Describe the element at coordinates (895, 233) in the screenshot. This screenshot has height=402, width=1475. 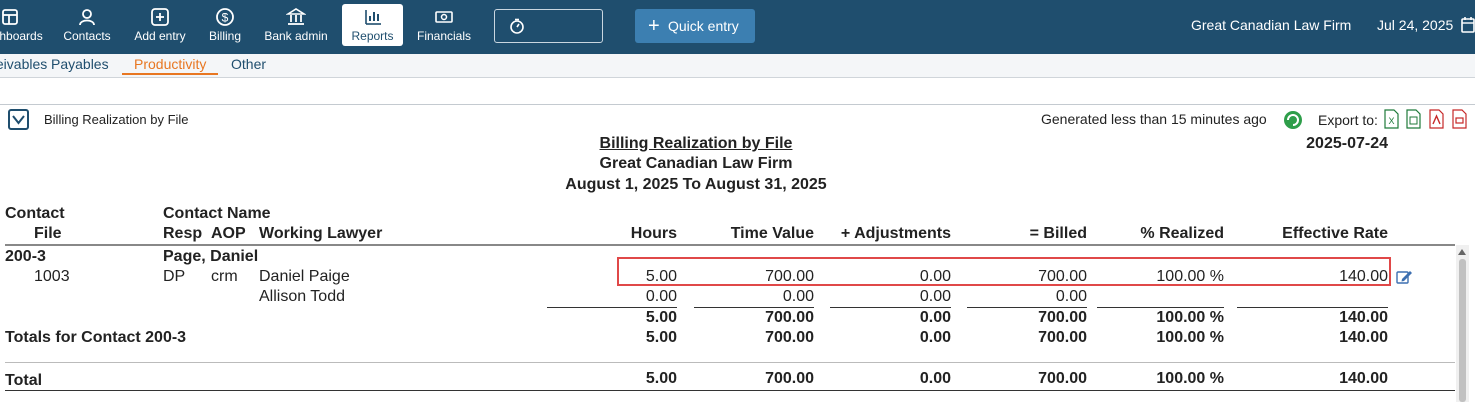
I see `col-adjustments: + Adjustments` at that location.